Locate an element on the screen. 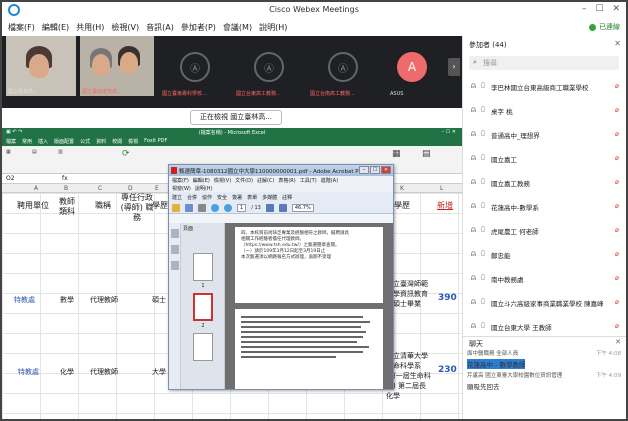  column-header: C is located at coordinates (100, 188).